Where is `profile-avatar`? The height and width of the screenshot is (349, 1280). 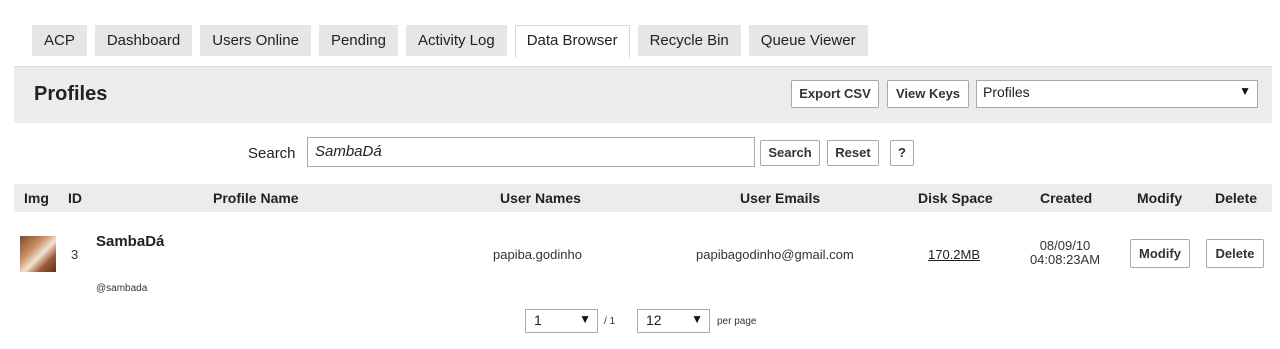 profile-avatar is located at coordinates (38, 254).